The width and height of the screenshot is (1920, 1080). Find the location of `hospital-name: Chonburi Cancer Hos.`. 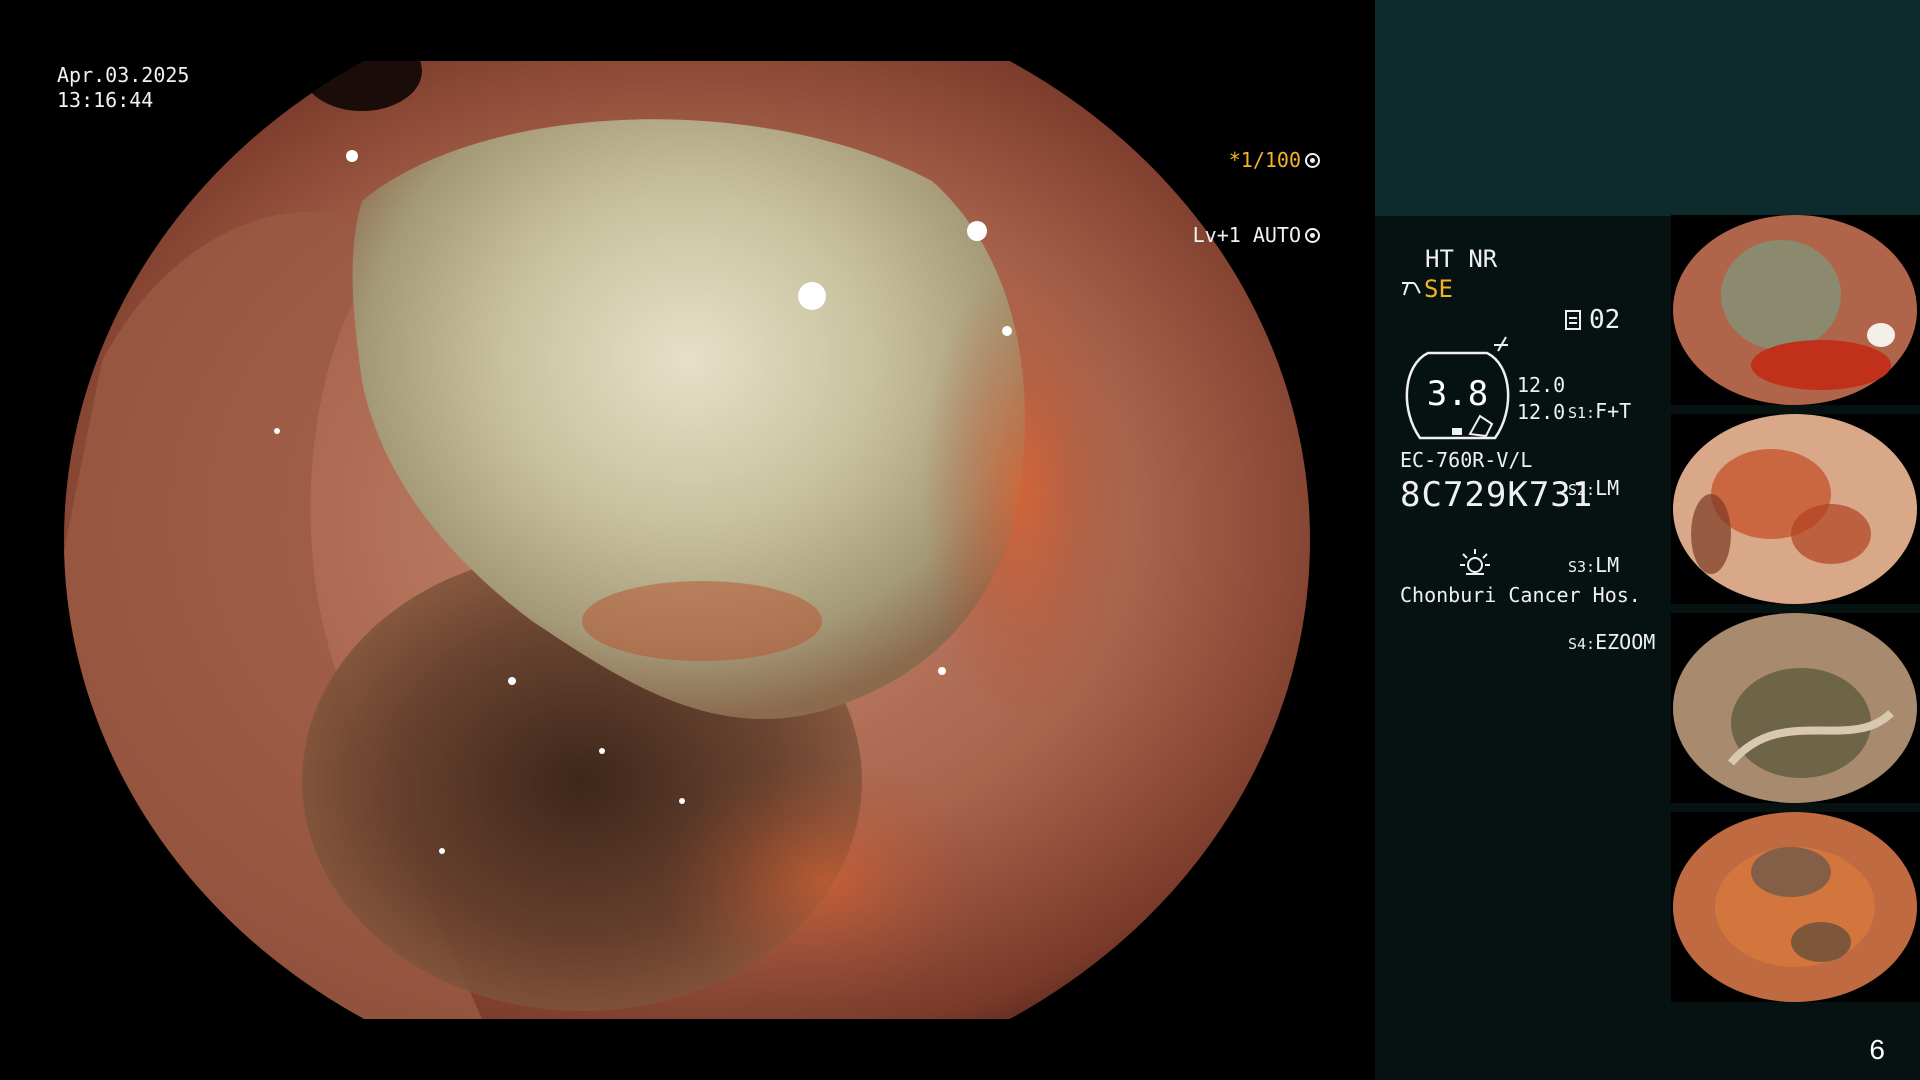

hospital-name: Chonburi Cancer Hos. is located at coordinates (1520, 595).